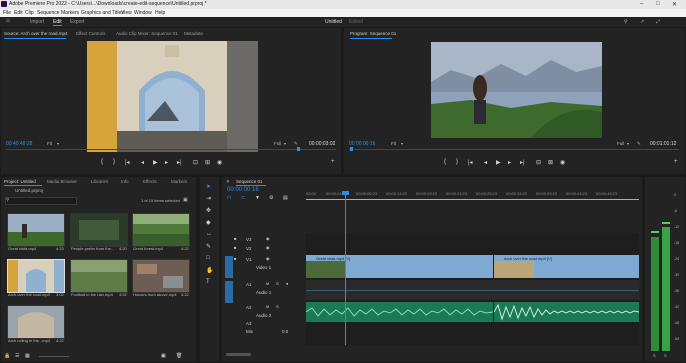 Image resolution: width=686 pixels, height=363 pixels. Describe the element at coordinates (160, 13) in the screenshot. I see `menu-help: Help` at that location.